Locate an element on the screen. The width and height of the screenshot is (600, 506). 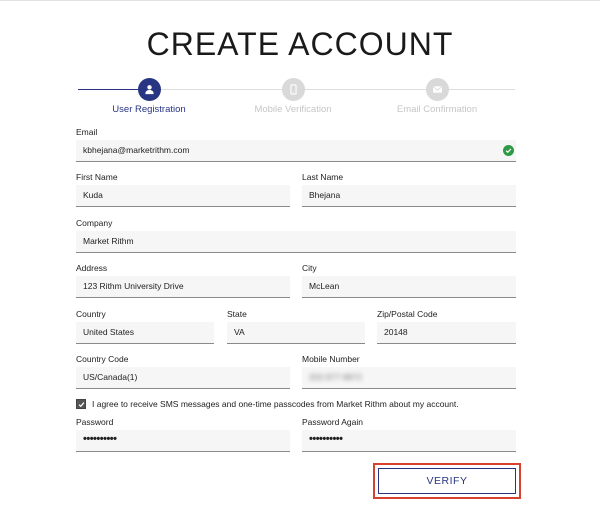
state-value: VA is located at coordinates (239, 332).